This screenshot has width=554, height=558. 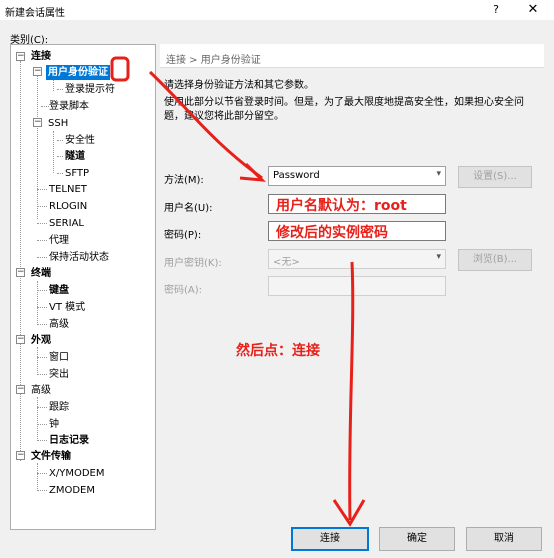 What do you see at coordinates (72, 490) in the screenshot?
I see `tree-item-zmodem: ZMODEM` at bounding box center [72, 490].